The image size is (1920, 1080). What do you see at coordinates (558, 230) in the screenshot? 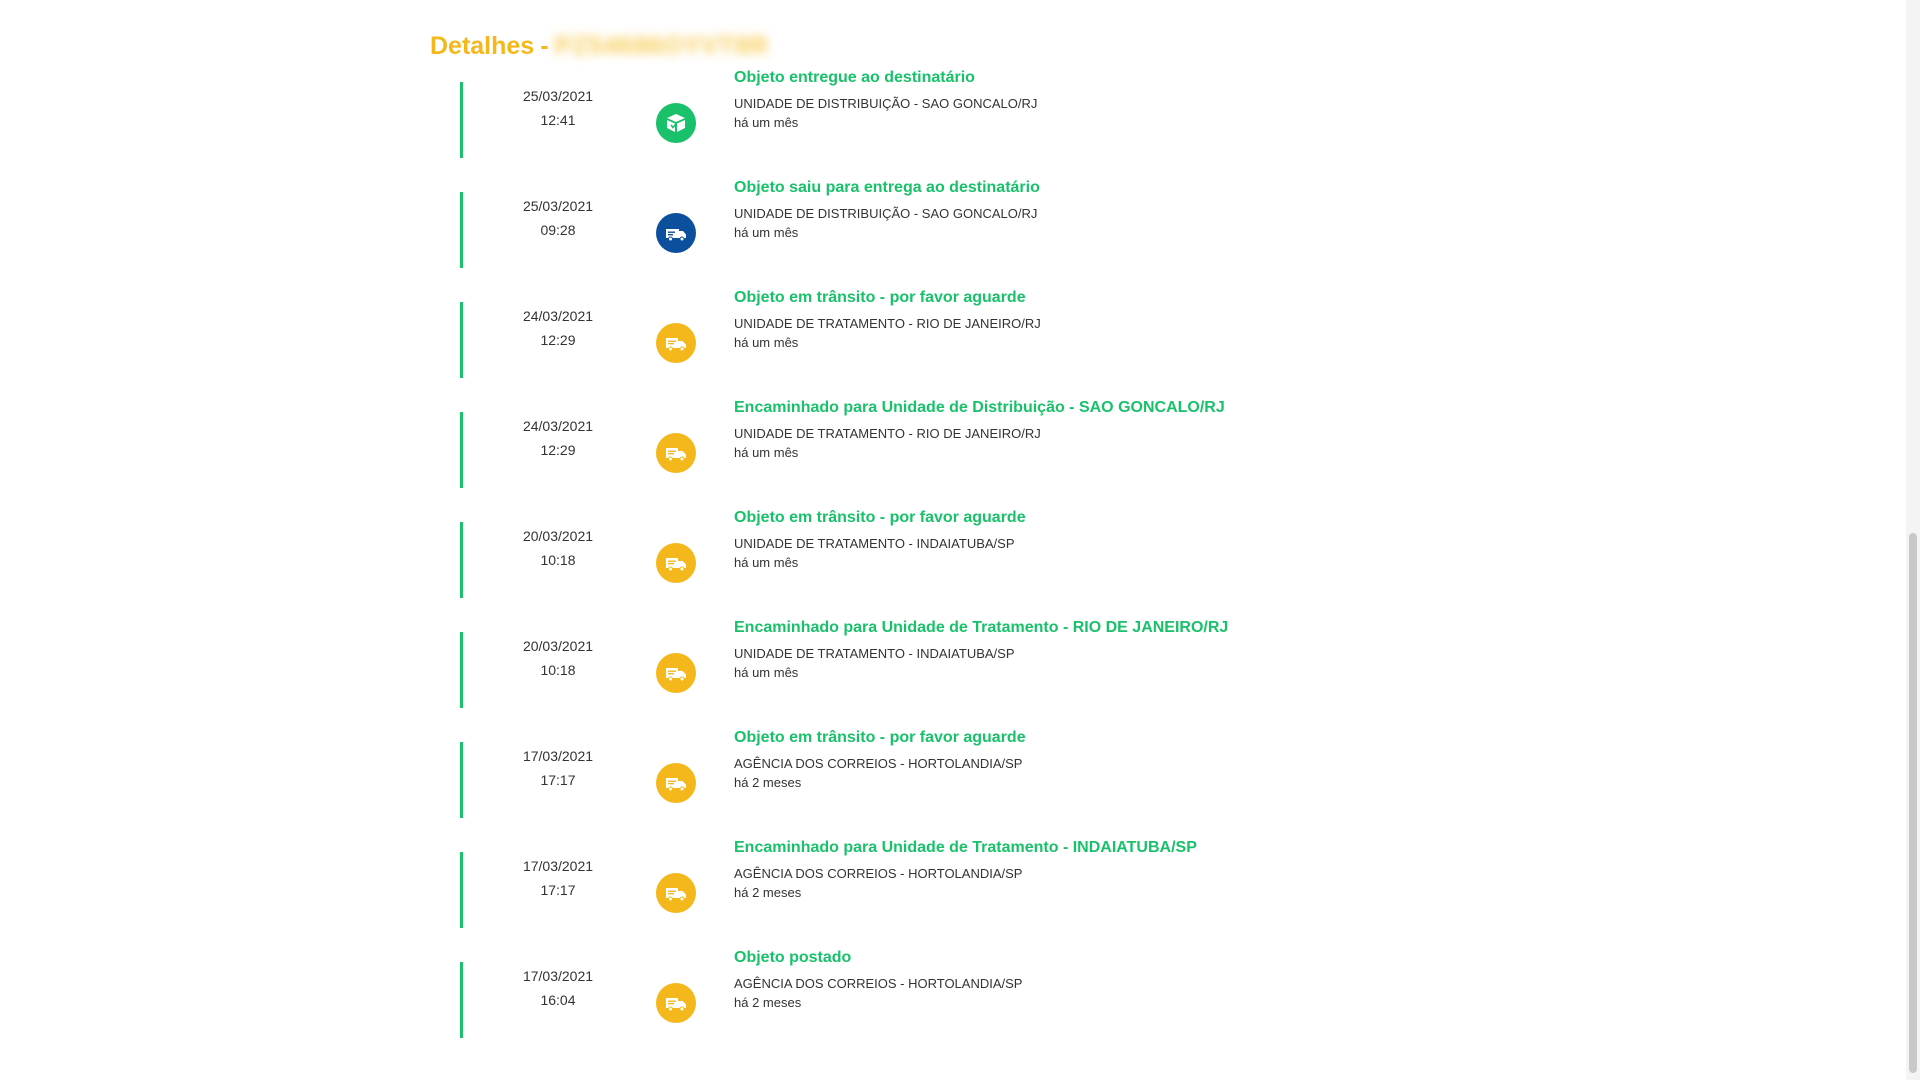
I see `event-time: 09:28` at bounding box center [558, 230].